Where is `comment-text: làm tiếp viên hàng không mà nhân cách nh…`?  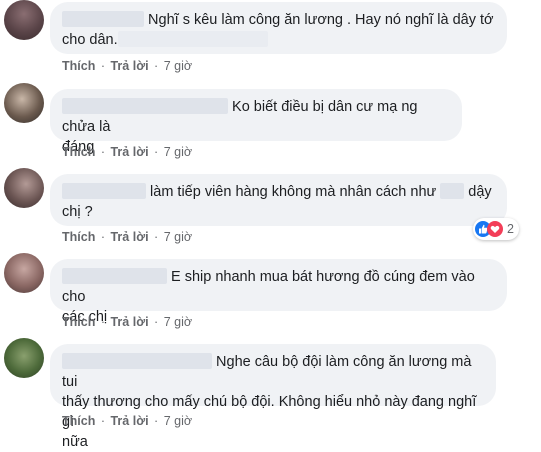
comment-text: làm tiếp viên hàng không mà nhân cách nh… is located at coordinates (293, 192).